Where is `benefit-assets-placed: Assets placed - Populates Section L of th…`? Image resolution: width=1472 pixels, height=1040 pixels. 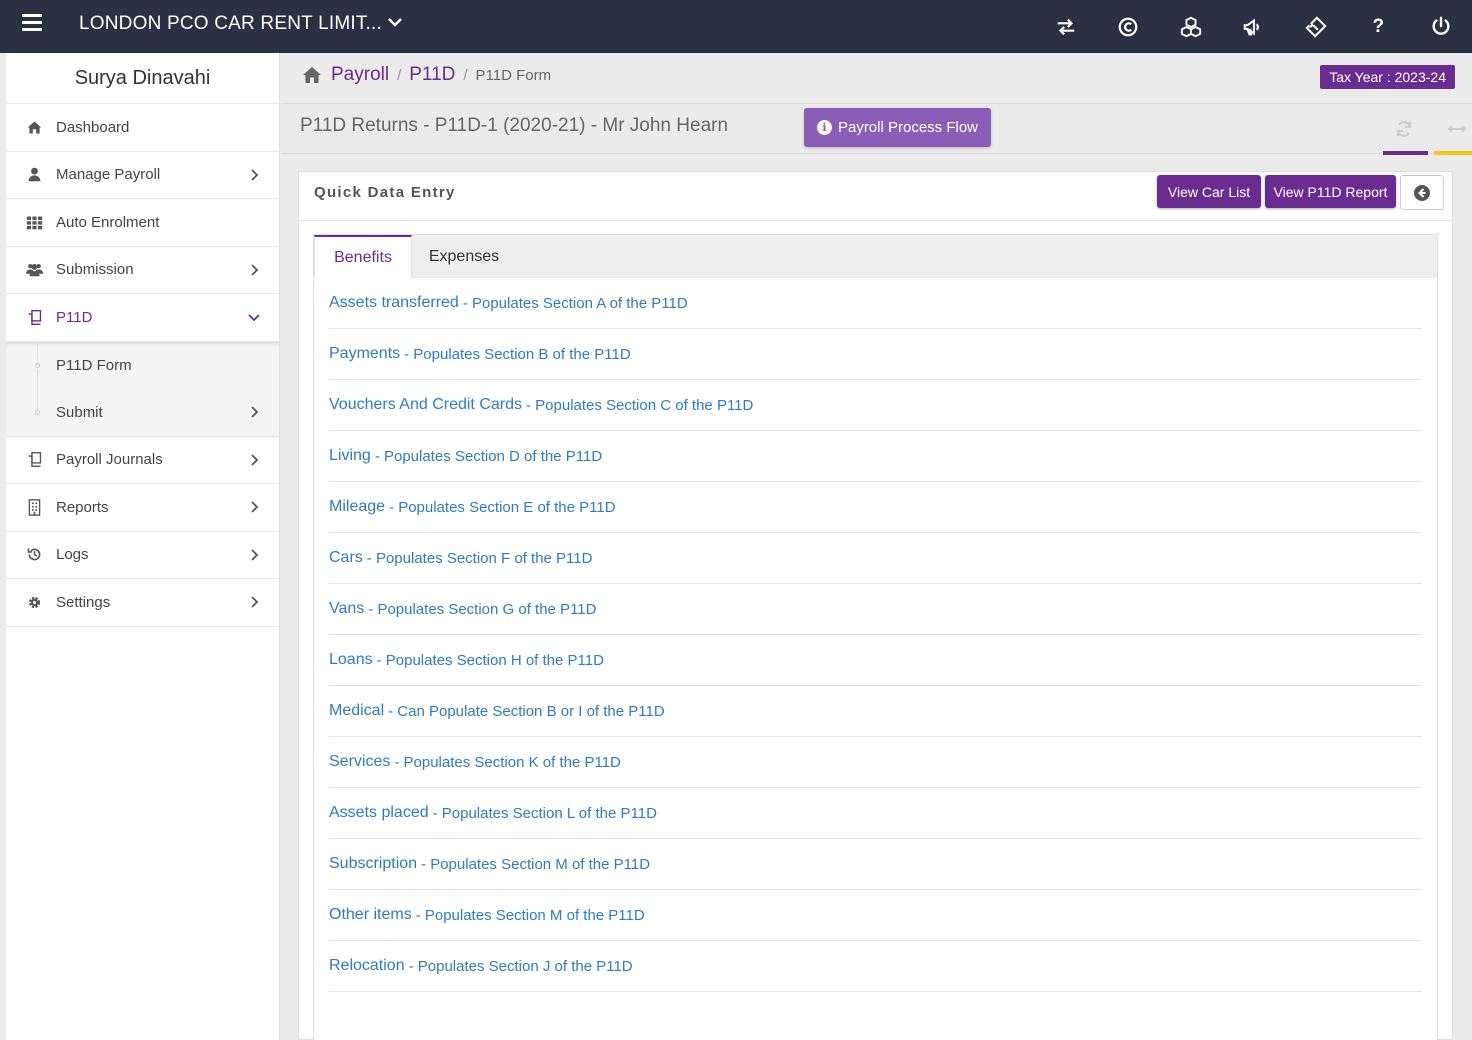
benefit-assets-placed: Assets placed - Populates Section L of th… is located at coordinates (875, 813).